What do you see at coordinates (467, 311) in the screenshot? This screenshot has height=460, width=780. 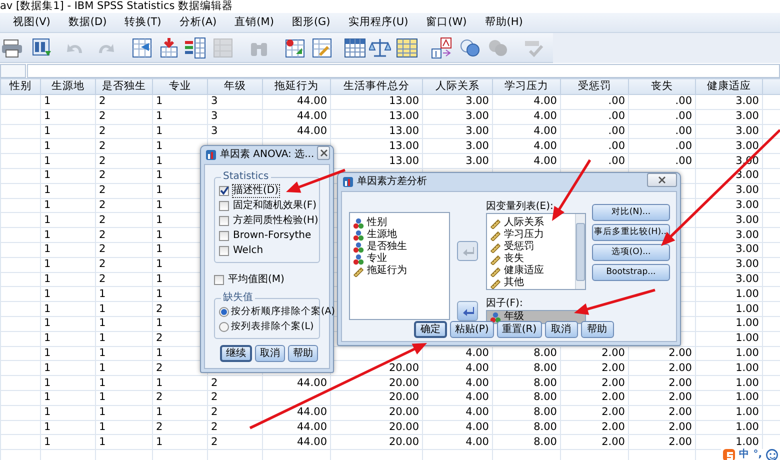 I see `move-button` at bounding box center [467, 311].